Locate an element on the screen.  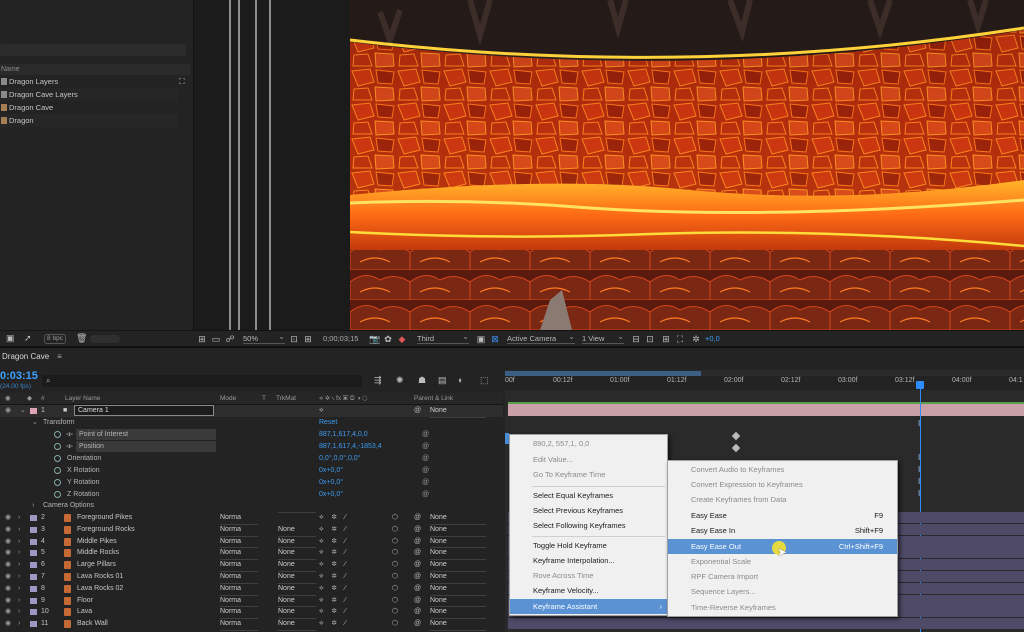
column-trkmat: TrkMat is located at coordinates (286, 399).